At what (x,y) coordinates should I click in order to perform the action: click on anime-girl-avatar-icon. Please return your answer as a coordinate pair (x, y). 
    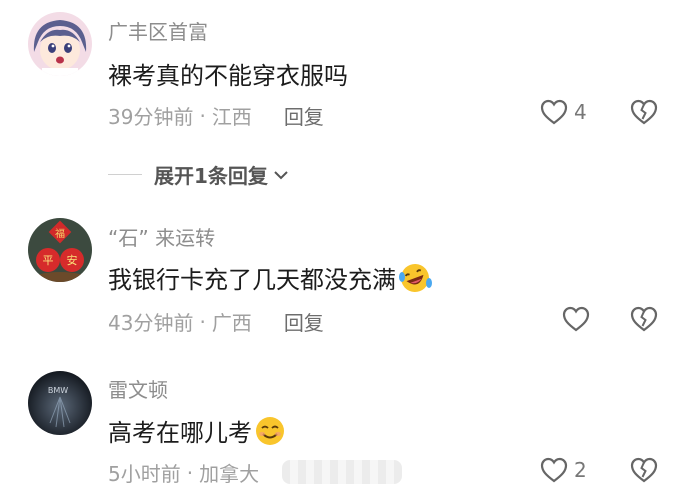
    Looking at the image, I should click on (60, 44).